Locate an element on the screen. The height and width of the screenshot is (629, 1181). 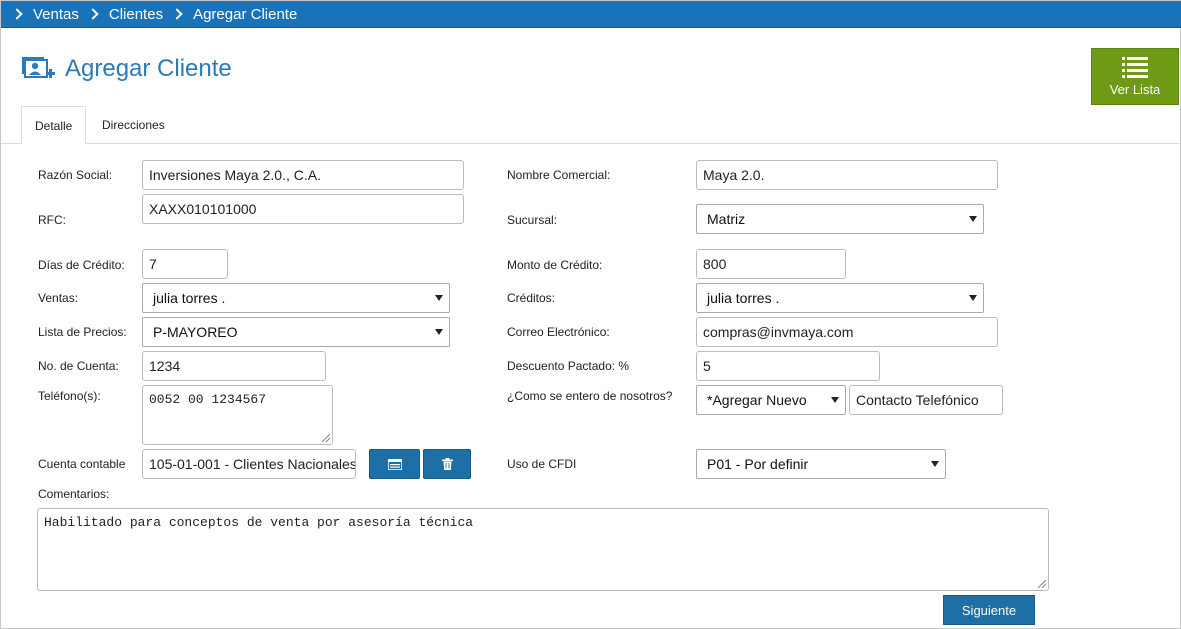
telefonos-textarea: 0052 00 1234567 is located at coordinates (237, 415).